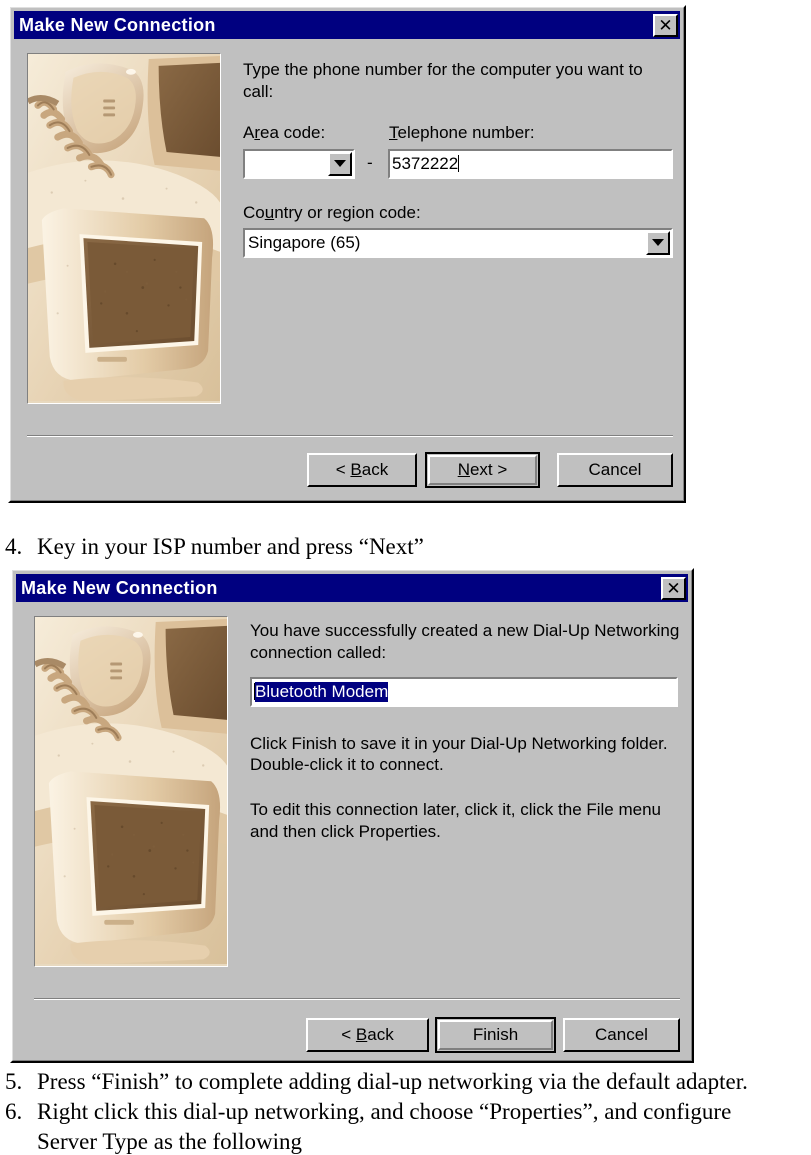 Image resolution: width=811 pixels, height=1155 pixels. What do you see at coordinates (169, 1141) in the screenshot?
I see `step-text-continued: Server Type as the following` at bounding box center [169, 1141].